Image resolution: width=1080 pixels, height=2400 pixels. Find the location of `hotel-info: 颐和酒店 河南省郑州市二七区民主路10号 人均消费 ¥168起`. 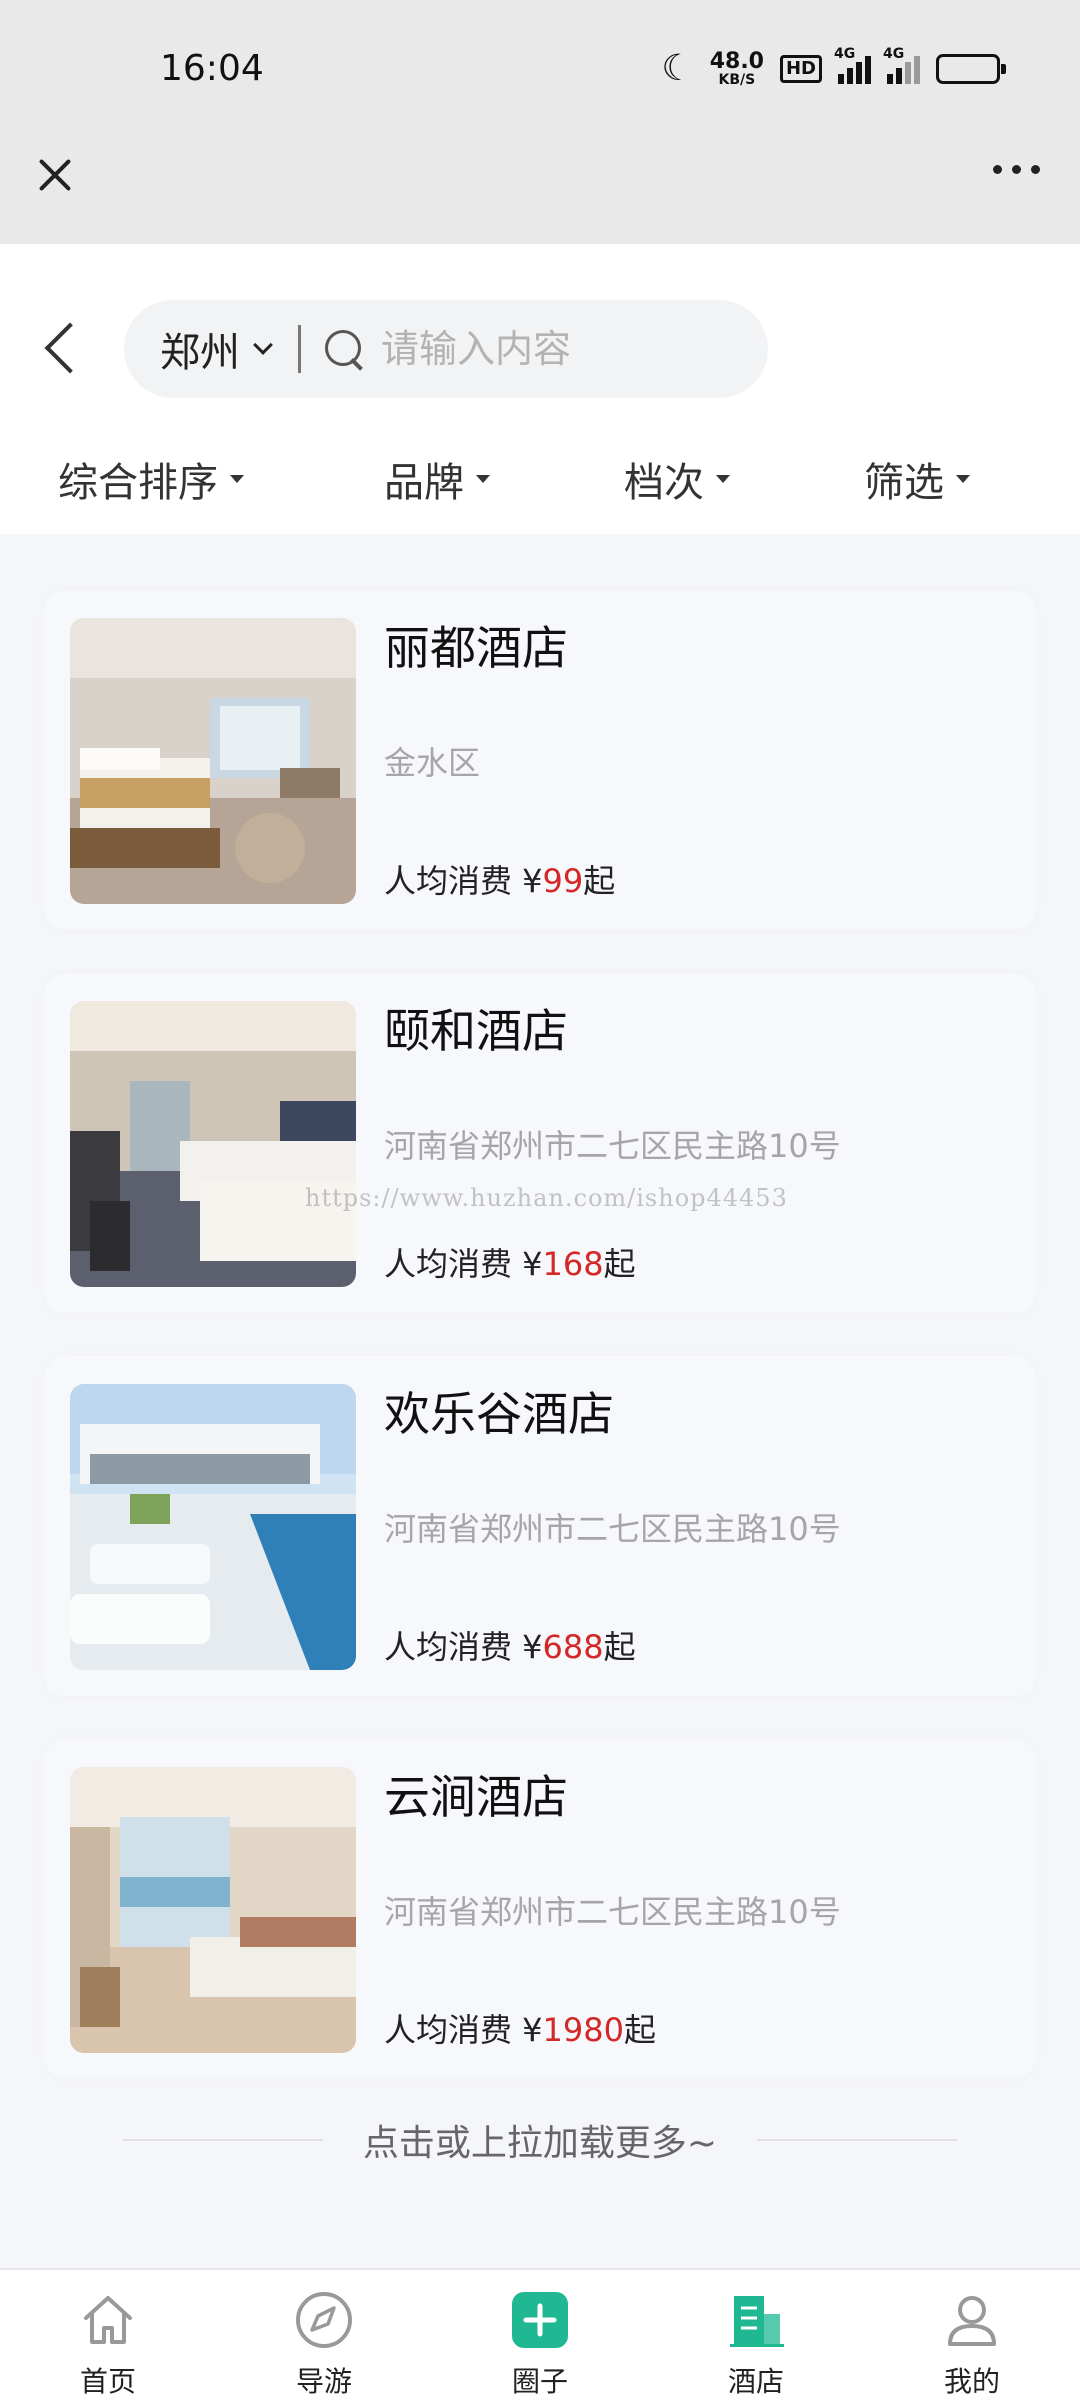

hotel-info: 颐和酒店 河南省郑州市二七区民主路10号 人均消费 ¥168起 is located at coordinates (699, 1144).